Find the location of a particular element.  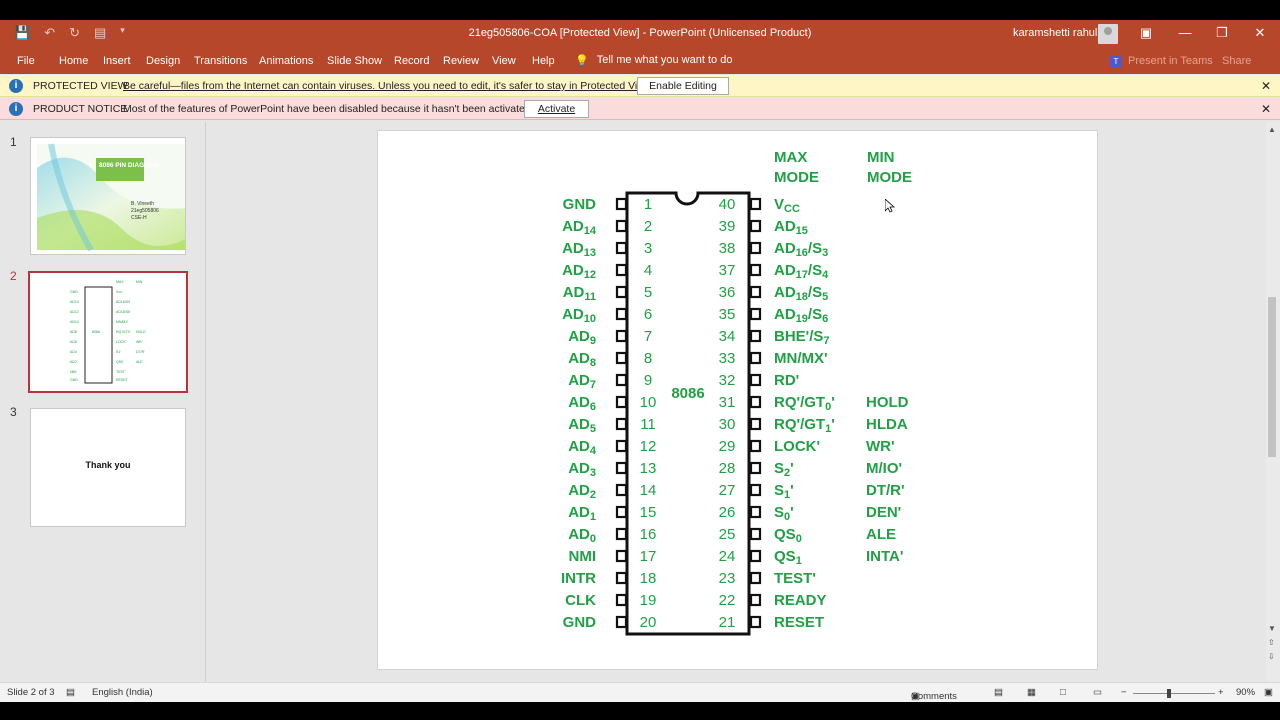

spelling-icon: ▤ is located at coordinates (70, 692).